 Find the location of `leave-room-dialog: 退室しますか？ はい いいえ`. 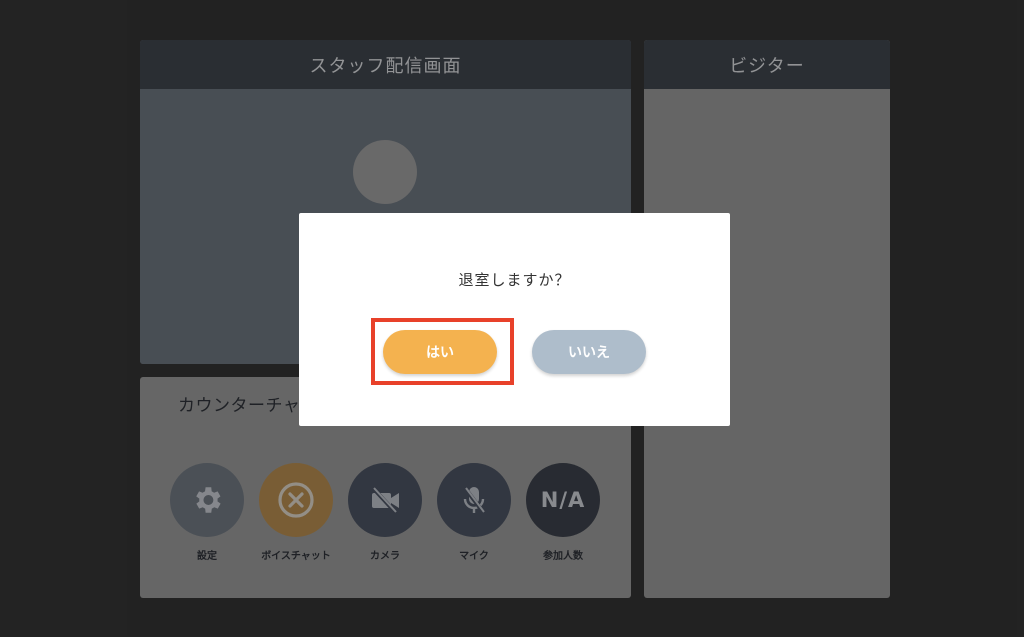

leave-room-dialog: 退室しますか？ はい いいえ is located at coordinates (514, 319).